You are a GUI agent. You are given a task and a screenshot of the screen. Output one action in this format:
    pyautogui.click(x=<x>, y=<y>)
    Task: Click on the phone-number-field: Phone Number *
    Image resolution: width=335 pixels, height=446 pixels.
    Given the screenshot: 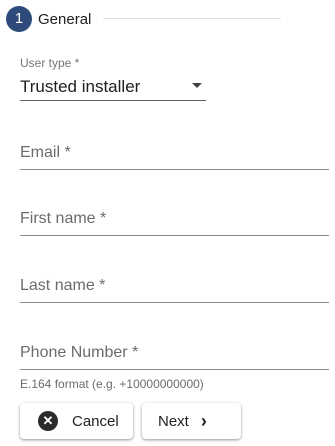 What is the action you would take?
    pyautogui.click(x=174, y=355)
    